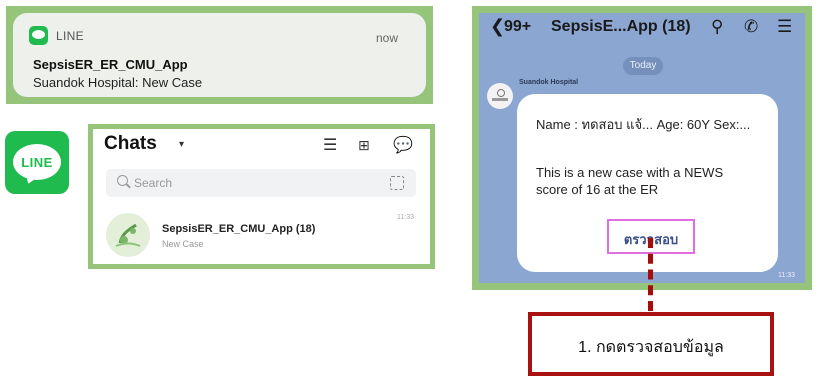 The height and width of the screenshot is (380, 819). I want to click on search-input: Search, so click(261, 183).